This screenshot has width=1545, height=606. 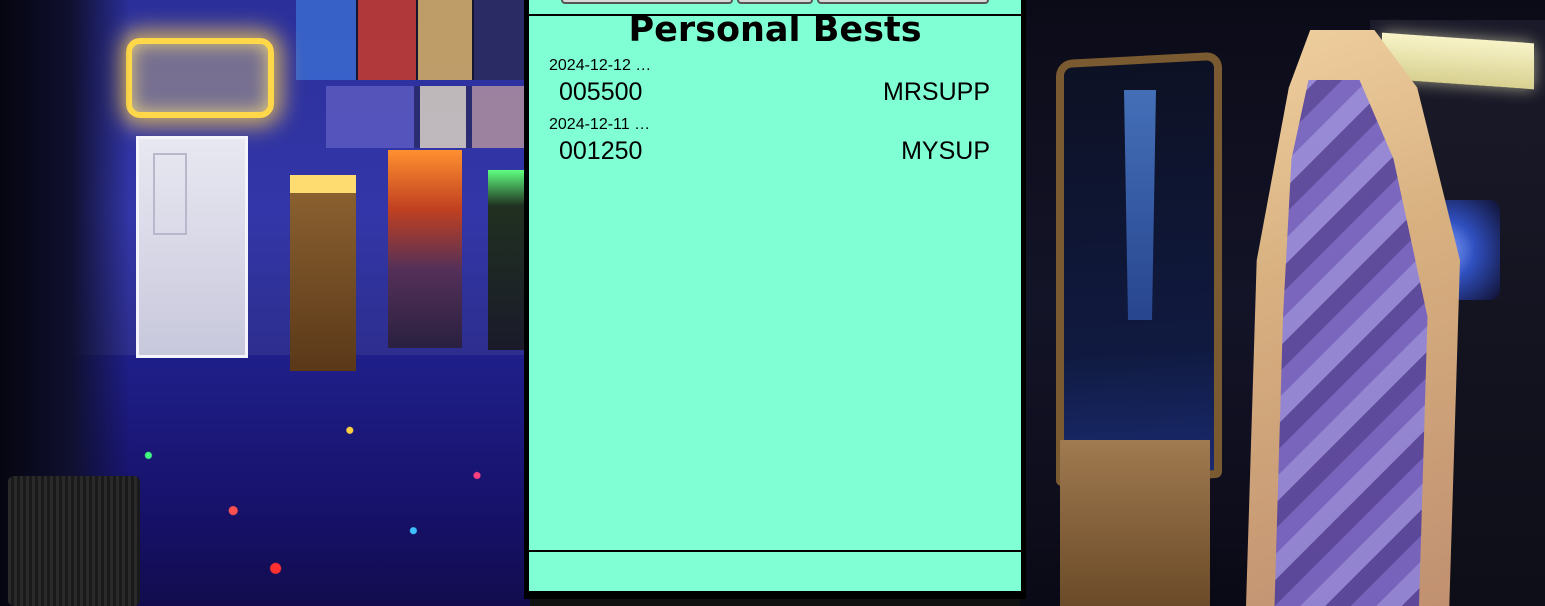 What do you see at coordinates (413, 40) in the screenshot?
I see `wall-posters` at bounding box center [413, 40].